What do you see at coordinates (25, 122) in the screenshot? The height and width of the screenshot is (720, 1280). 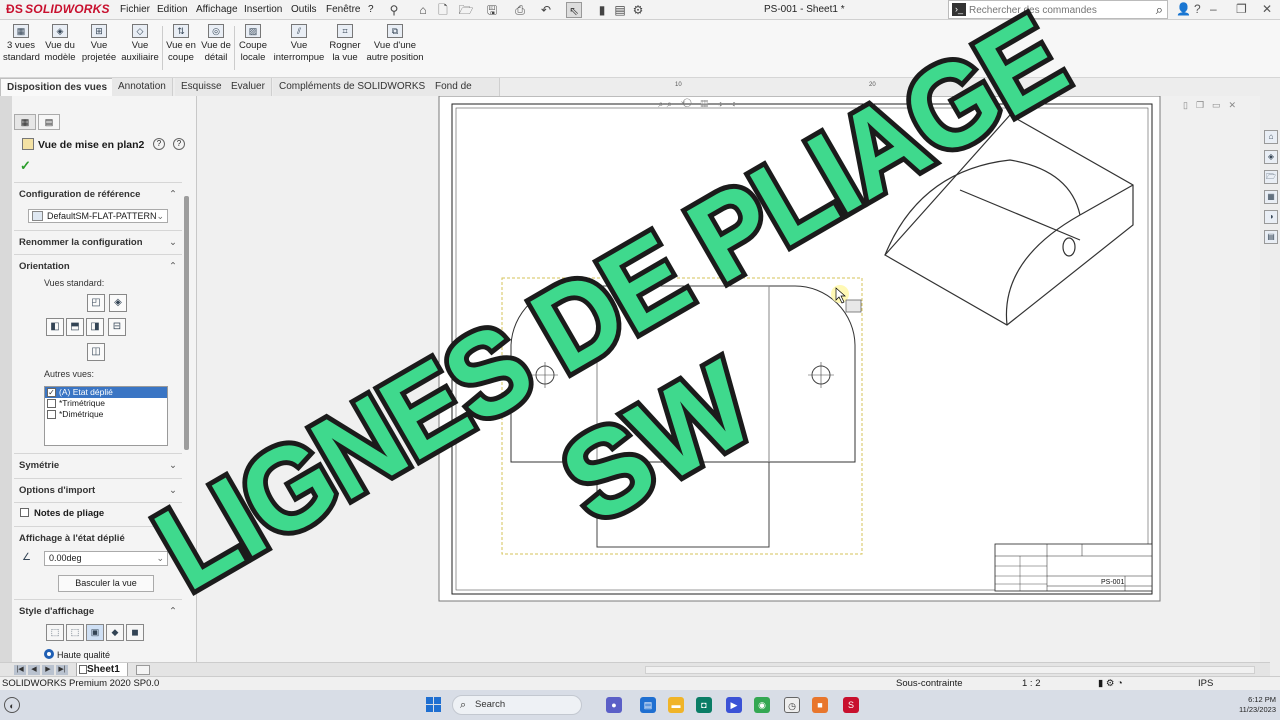 I see `feature-tree-tab-icon: ▦` at bounding box center [25, 122].